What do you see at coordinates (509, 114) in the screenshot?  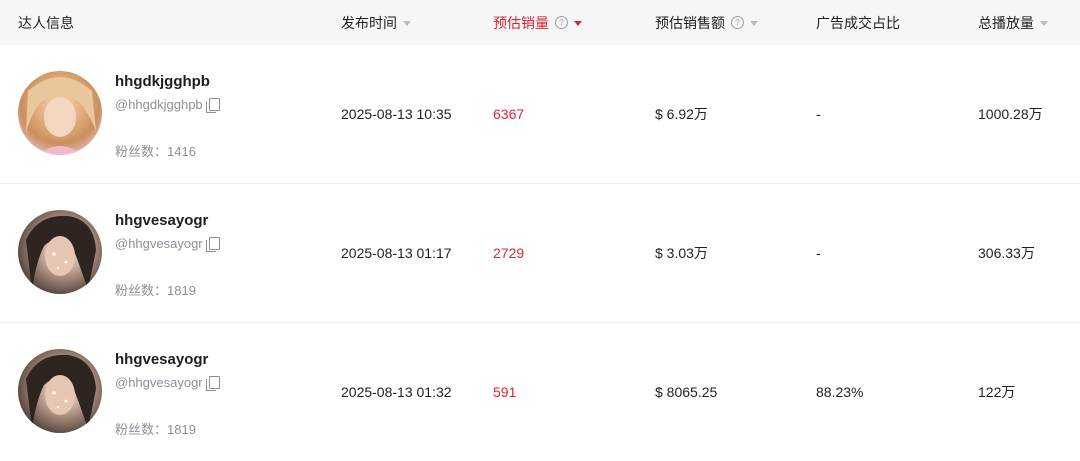 I see `est-sales: 6367` at bounding box center [509, 114].